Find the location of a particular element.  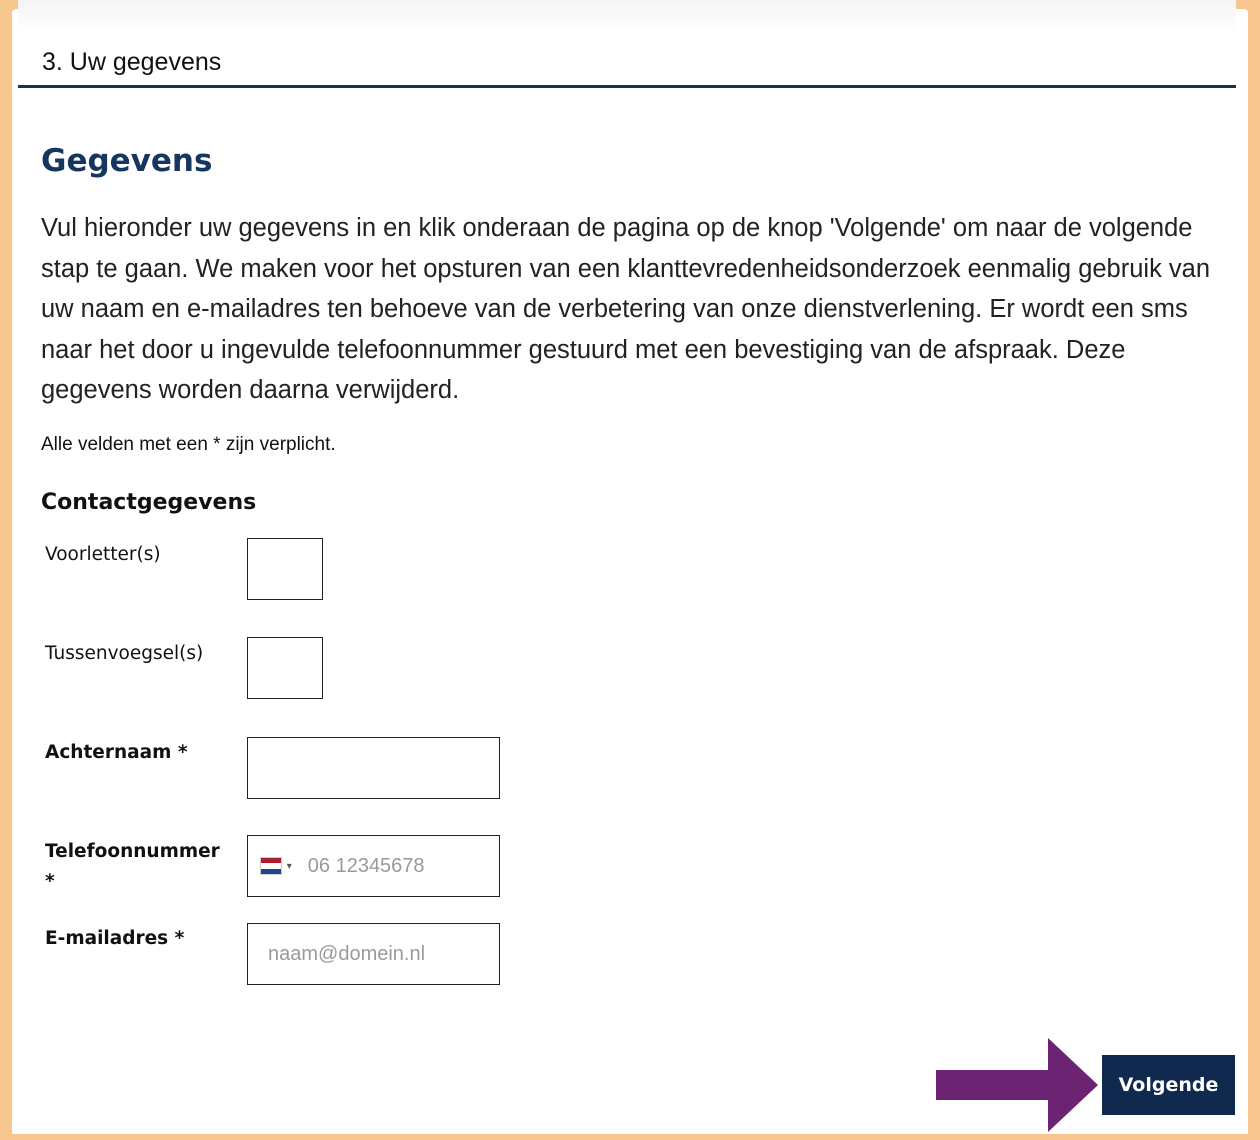

initials-field is located at coordinates (285, 569).